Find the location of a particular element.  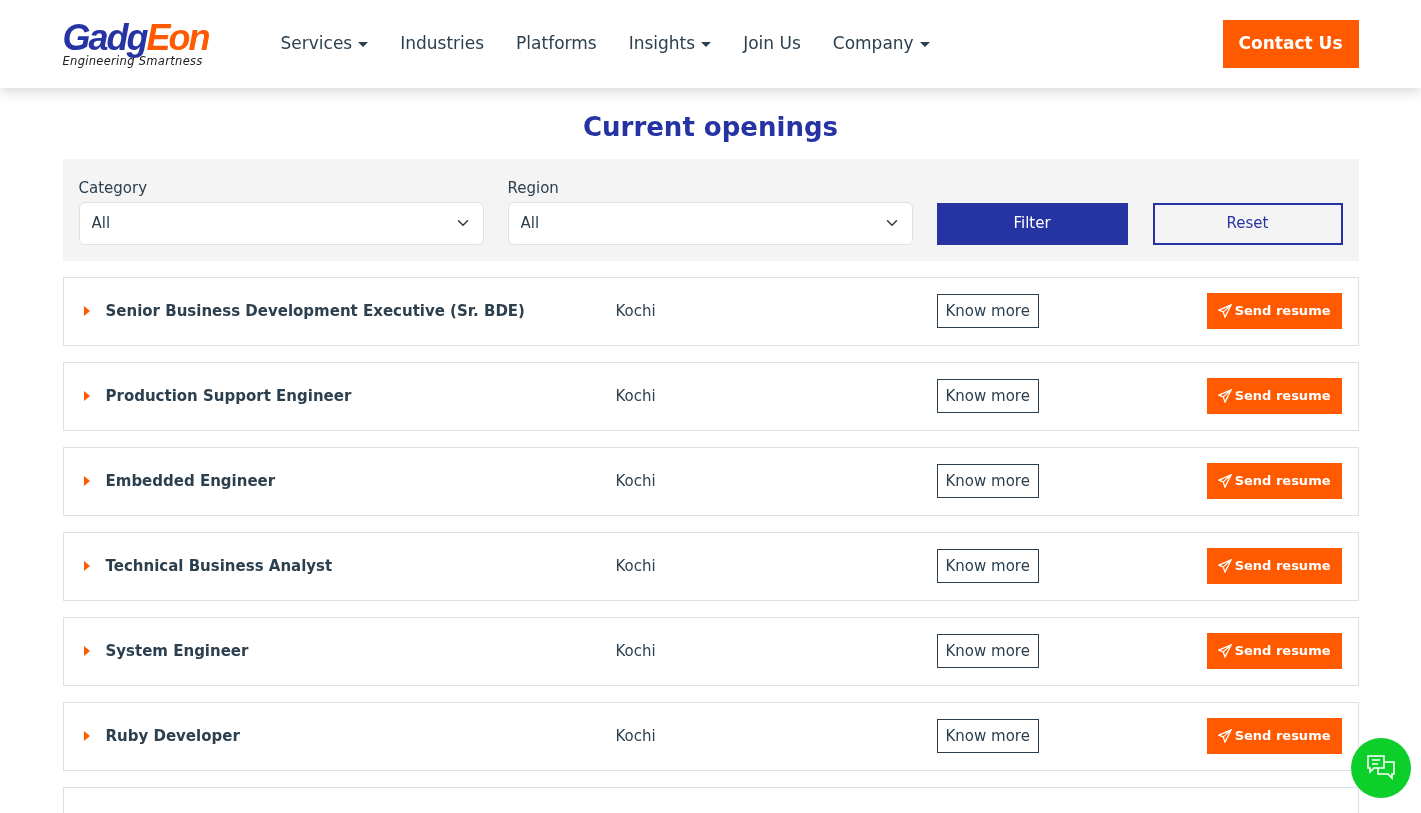

job-title: Technical Business Analyst is located at coordinates (219, 566).